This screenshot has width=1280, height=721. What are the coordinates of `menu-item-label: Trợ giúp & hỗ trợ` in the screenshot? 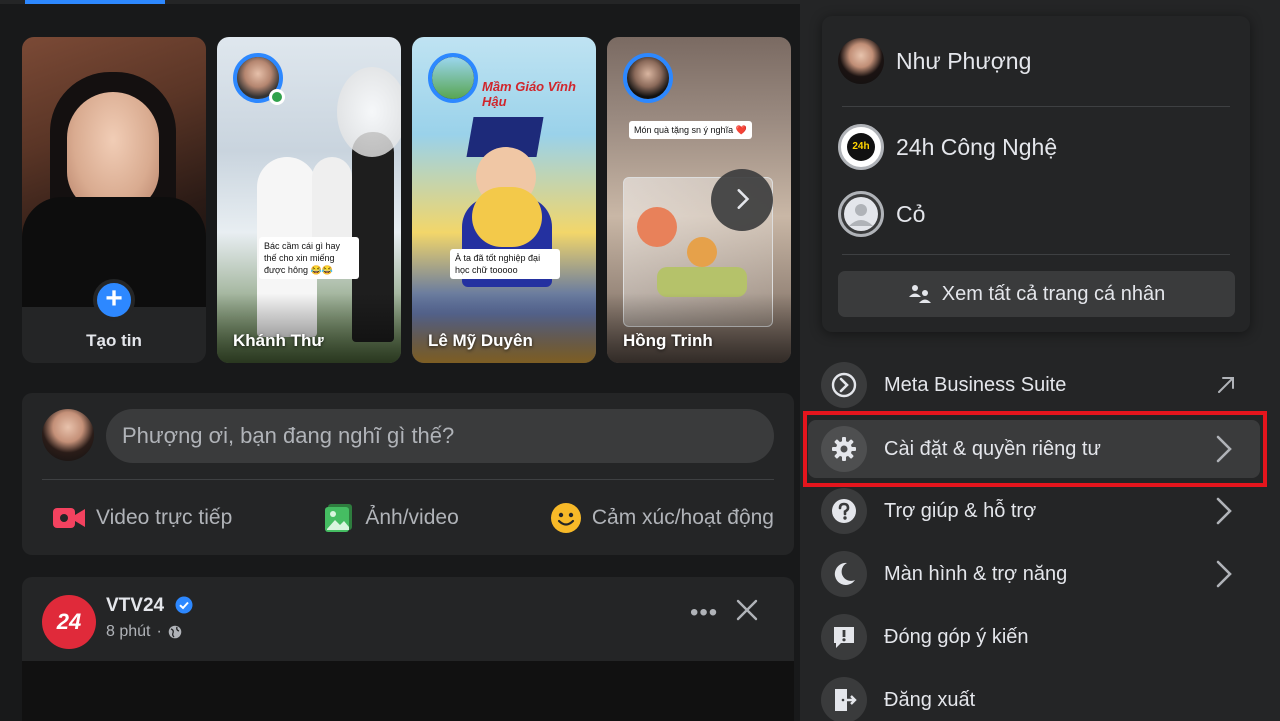 It's located at (960, 510).